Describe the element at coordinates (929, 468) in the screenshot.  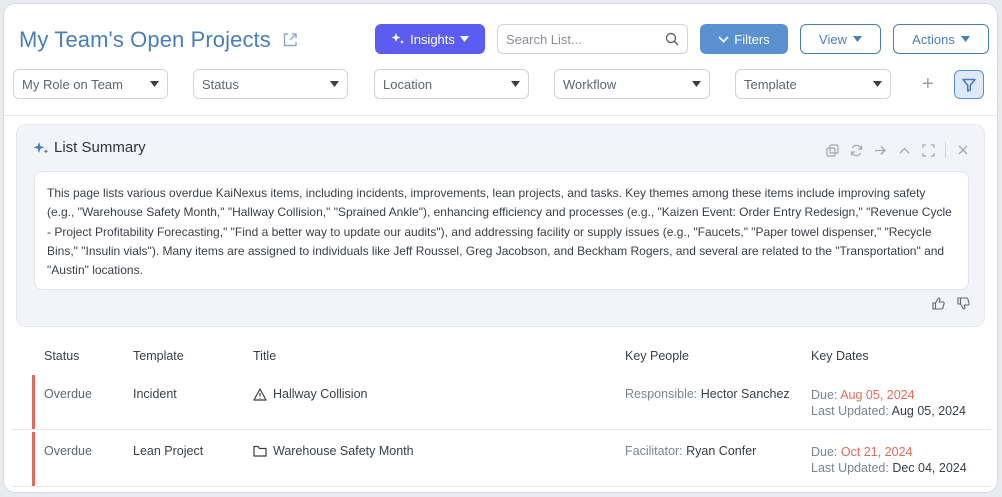
I see `updated-date: Dec 04, 2024` at that location.